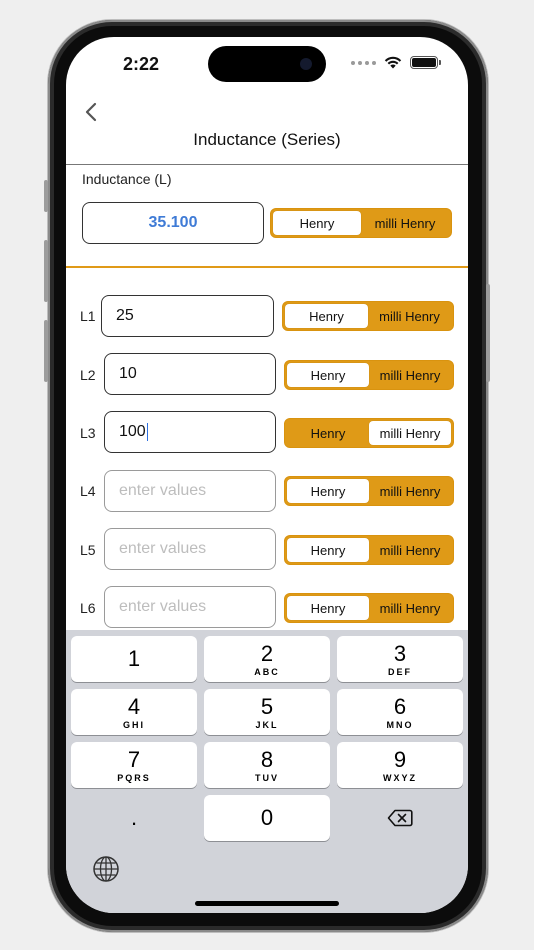 The image size is (534, 950). Describe the element at coordinates (326, 316) in the screenshot. I see `unit-option-henry-l1: Henry` at that location.